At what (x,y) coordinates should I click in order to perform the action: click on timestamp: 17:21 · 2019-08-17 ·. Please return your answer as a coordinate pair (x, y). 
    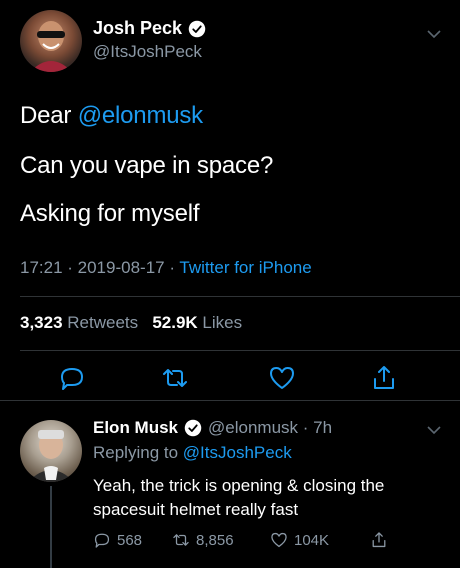
    Looking at the image, I should click on (100, 267).